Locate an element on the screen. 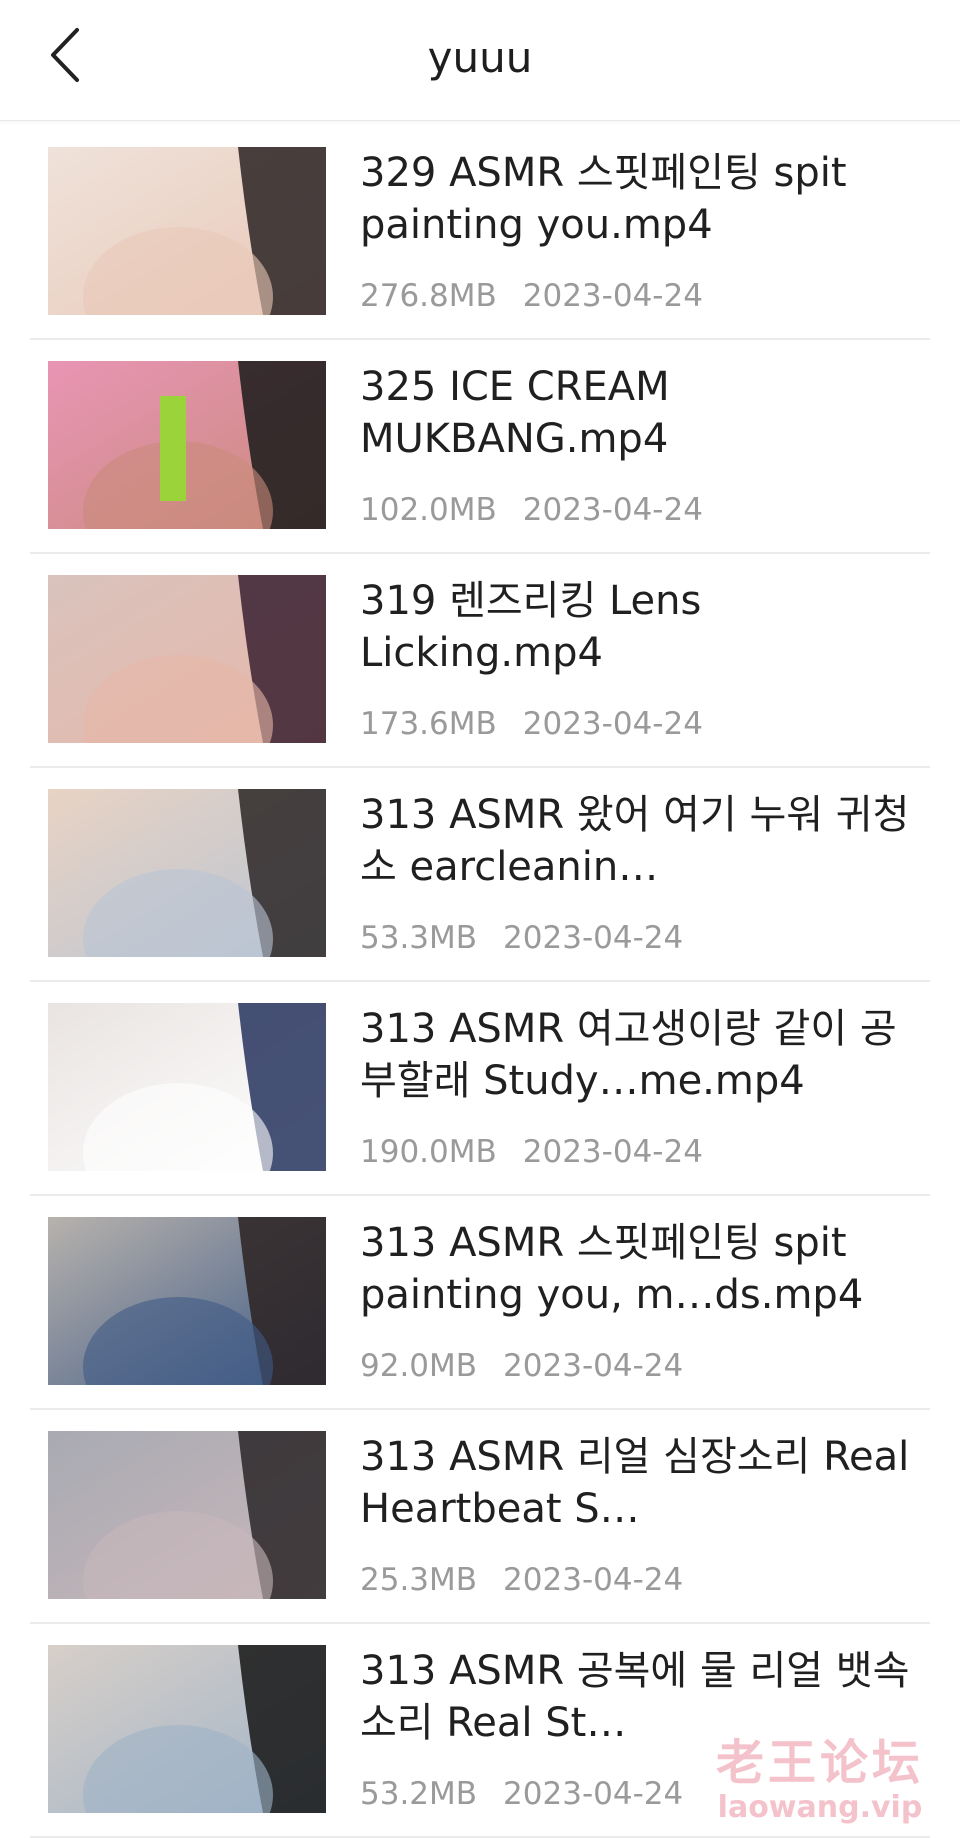  file-size: 190.0MB is located at coordinates (428, 1152).